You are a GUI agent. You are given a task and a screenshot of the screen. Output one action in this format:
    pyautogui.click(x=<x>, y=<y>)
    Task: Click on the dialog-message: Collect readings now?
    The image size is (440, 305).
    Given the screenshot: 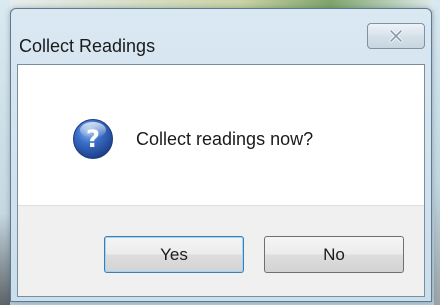 What is the action you would take?
    pyautogui.click(x=225, y=139)
    